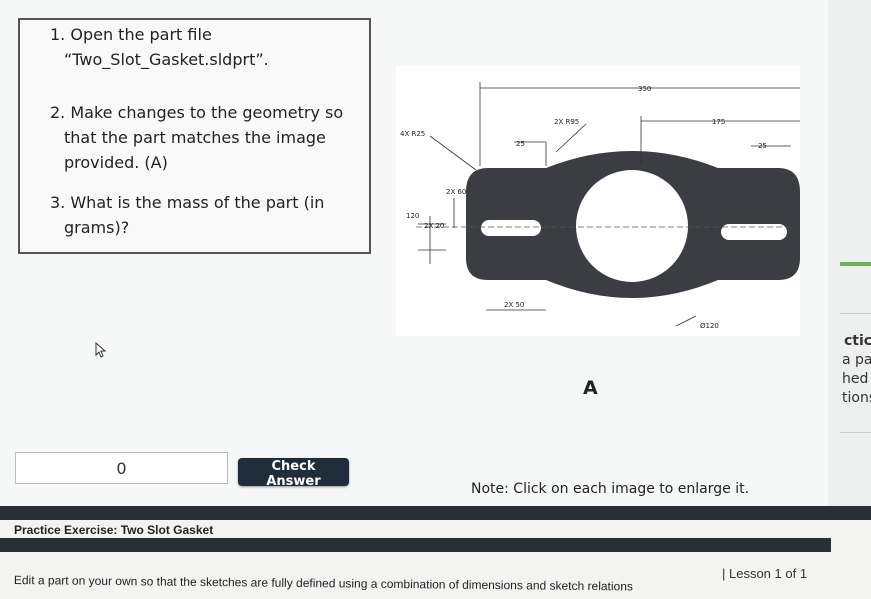  Describe the element at coordinates (97, 227) in the screenshot. I see `step-3-line-2: grams)?` at that location.